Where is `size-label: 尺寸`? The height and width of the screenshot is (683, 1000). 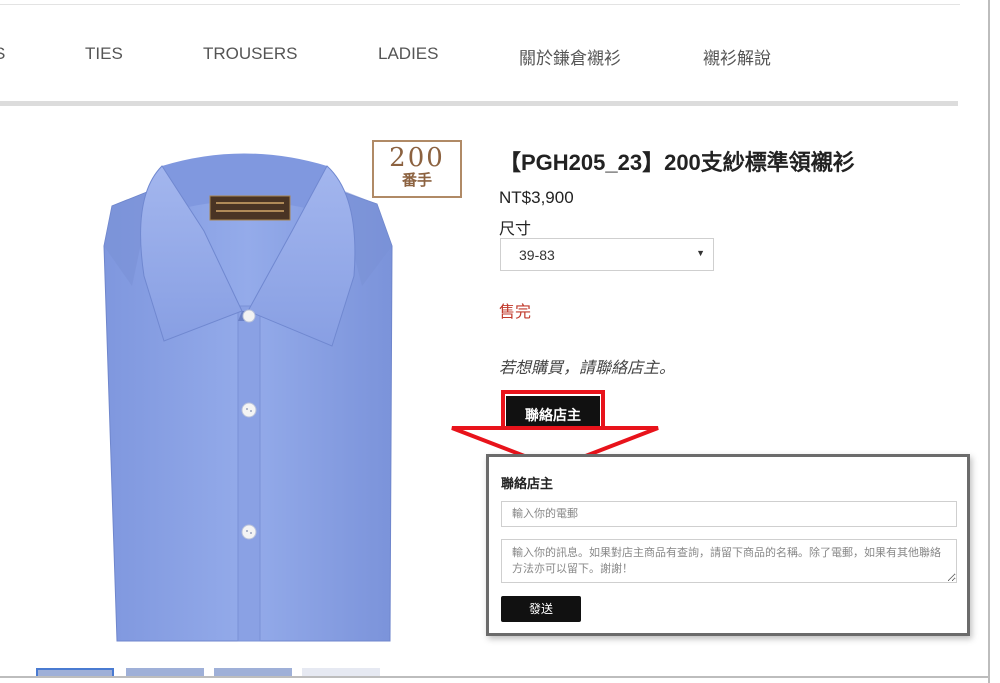 size-label: 尺寸 is located at coordinates (515, 229).